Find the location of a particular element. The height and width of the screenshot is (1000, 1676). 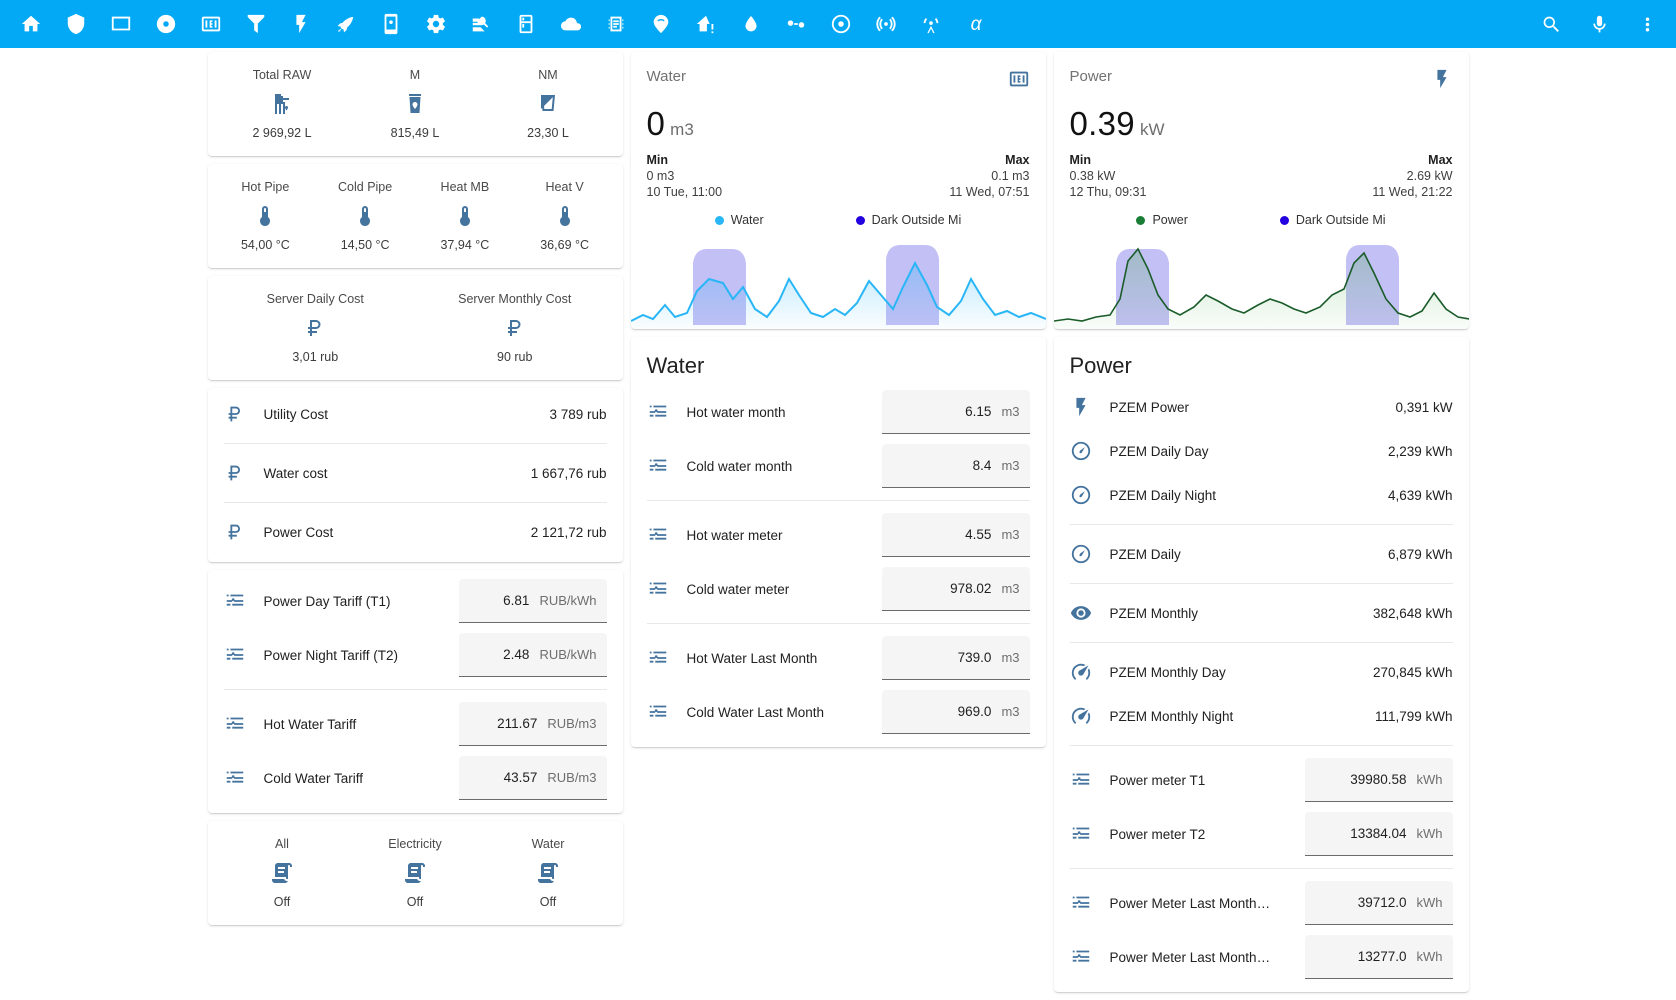

tablet-icon is located at coordinates (121, 24).